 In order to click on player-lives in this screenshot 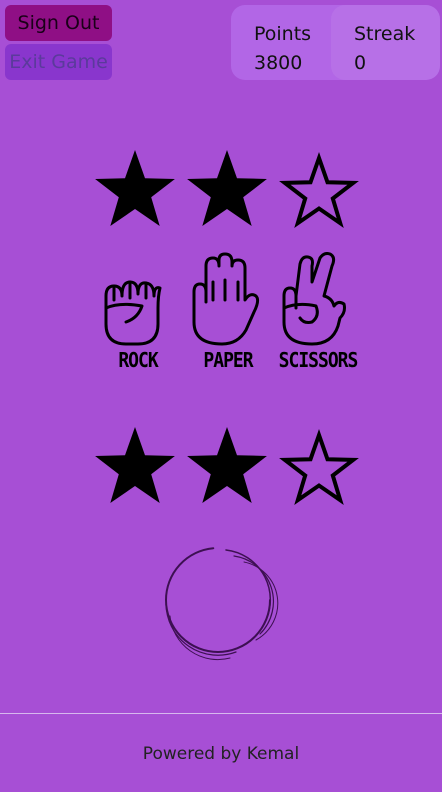, I will do `click(227, 467)`.